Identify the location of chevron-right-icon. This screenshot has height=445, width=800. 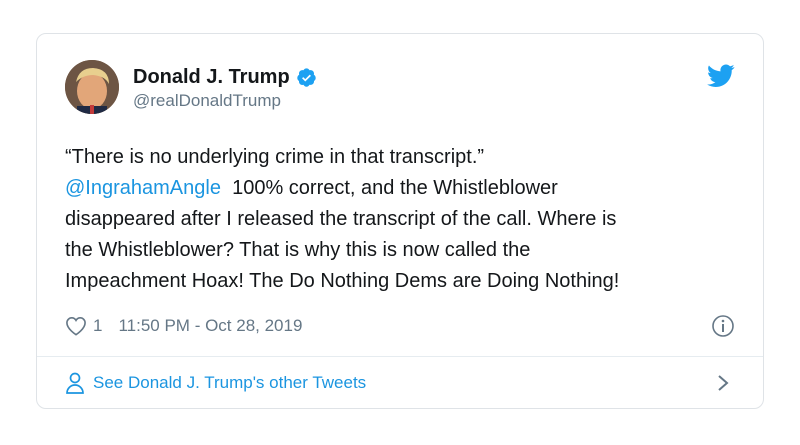
(723, 383).